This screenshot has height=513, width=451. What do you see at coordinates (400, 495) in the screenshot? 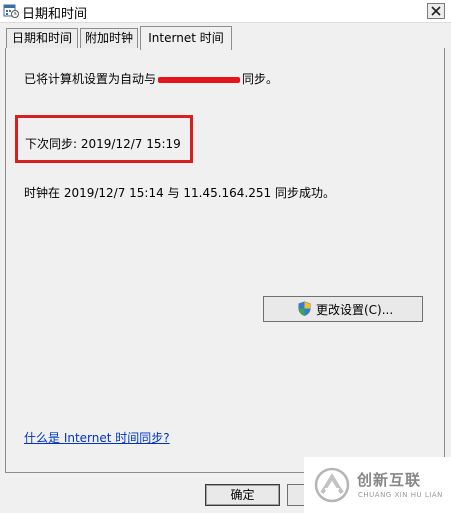
I see `watermark-subtext: CHUANG XIN HU LIAN` at bounding box center [400, 495].